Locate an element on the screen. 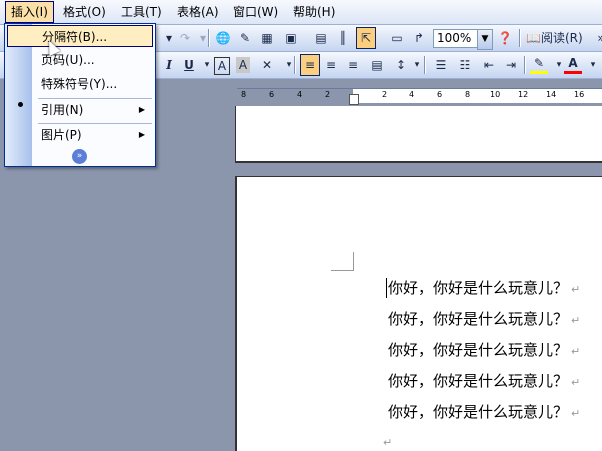  book-icon: 📖 is located at coordinates (533, 38).